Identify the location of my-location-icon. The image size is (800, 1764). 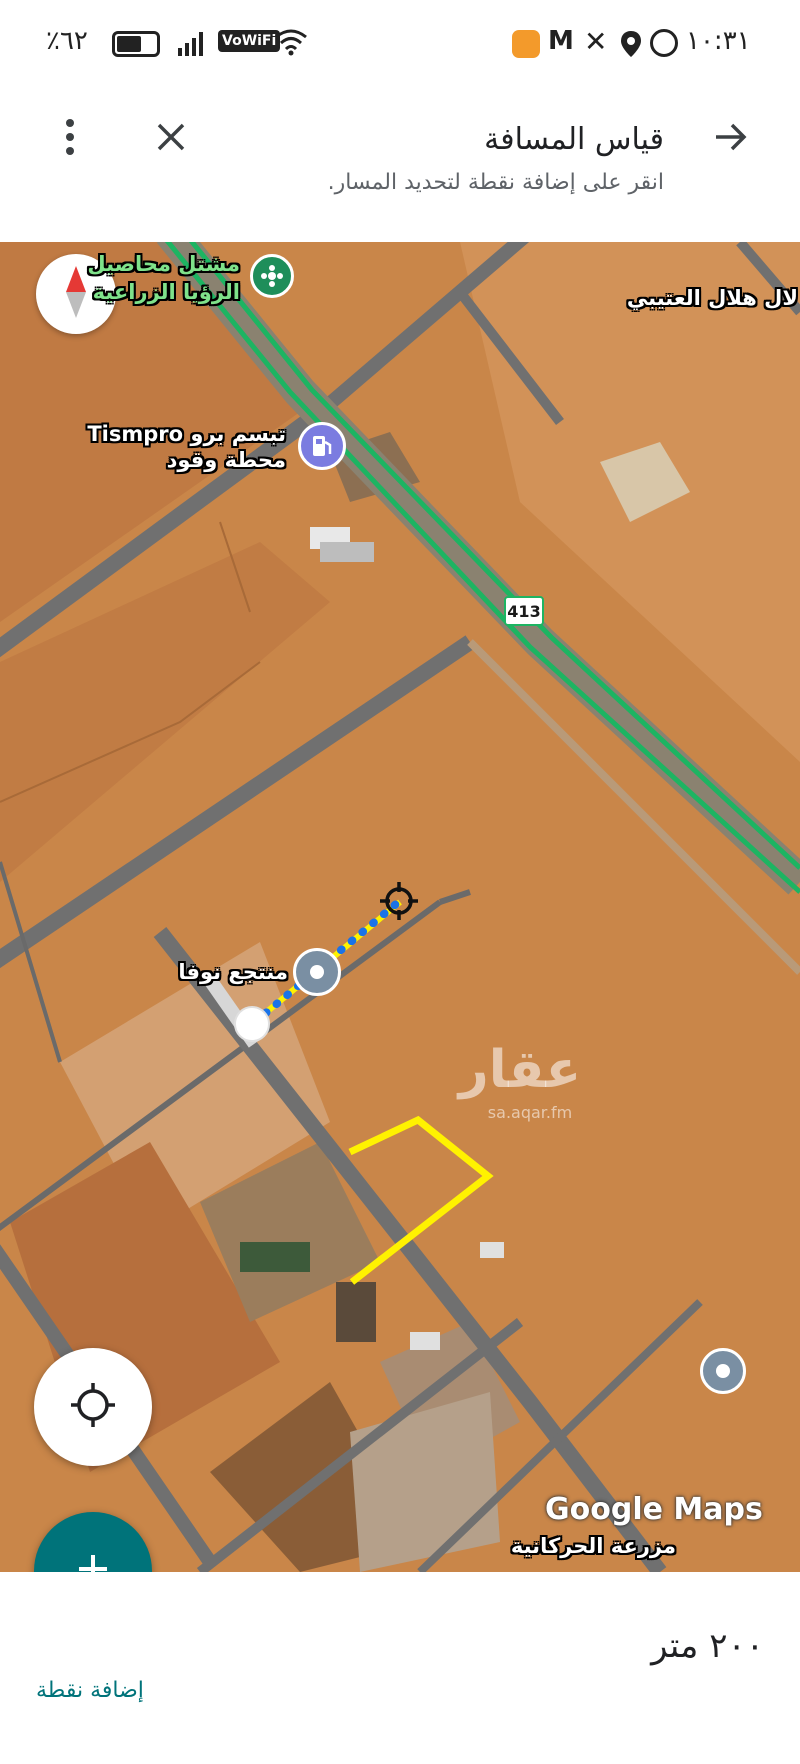
(93, 1407).